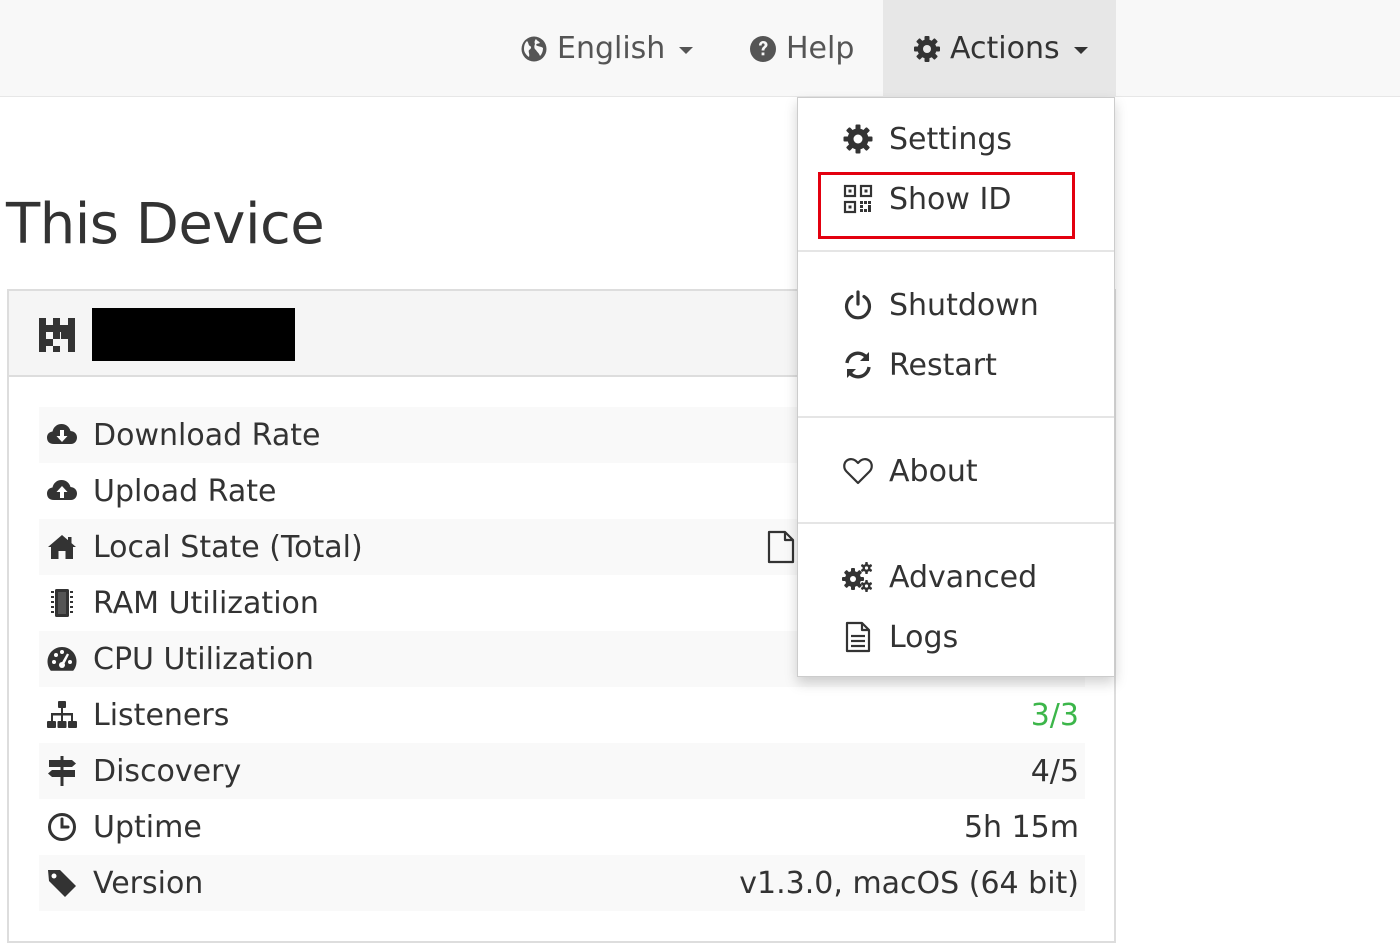 This screenshot has width=1400, height=948. Describe the element at coordinates (185, 491) in the screenshot. I see `stat-label: Upload Rate` at that location.